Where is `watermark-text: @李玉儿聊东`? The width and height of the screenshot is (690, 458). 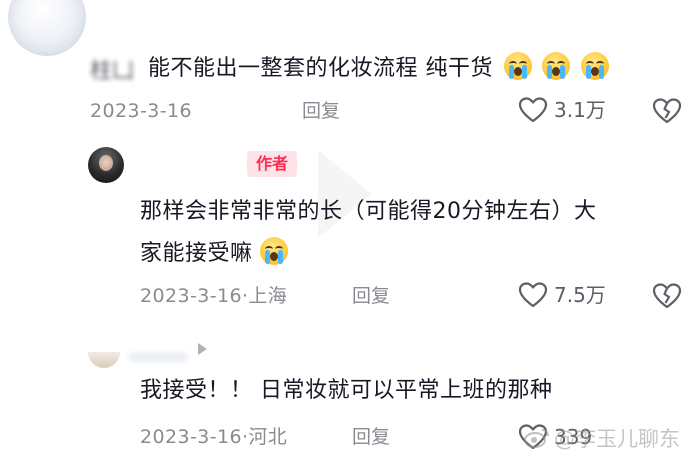
watermark-text: @李玉儿聊东 is located at coordinates (617, 439).